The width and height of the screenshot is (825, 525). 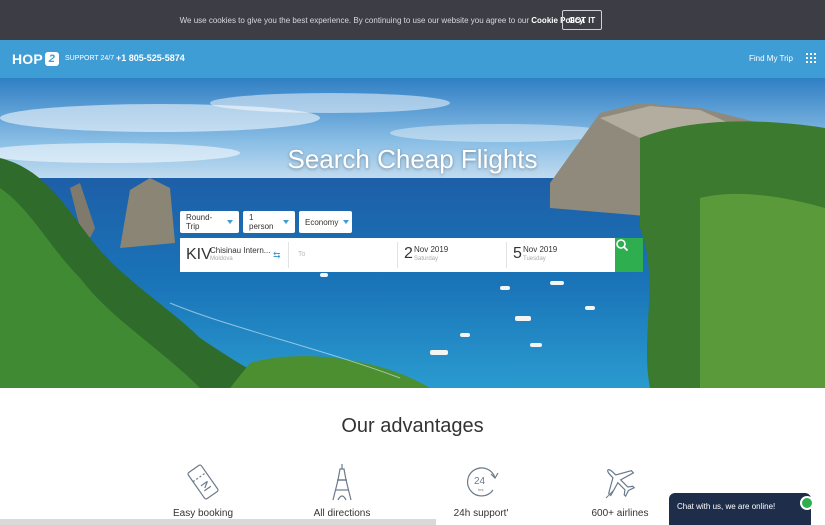 I want to click on logo-text: HOP, so click(x=27, y=59).